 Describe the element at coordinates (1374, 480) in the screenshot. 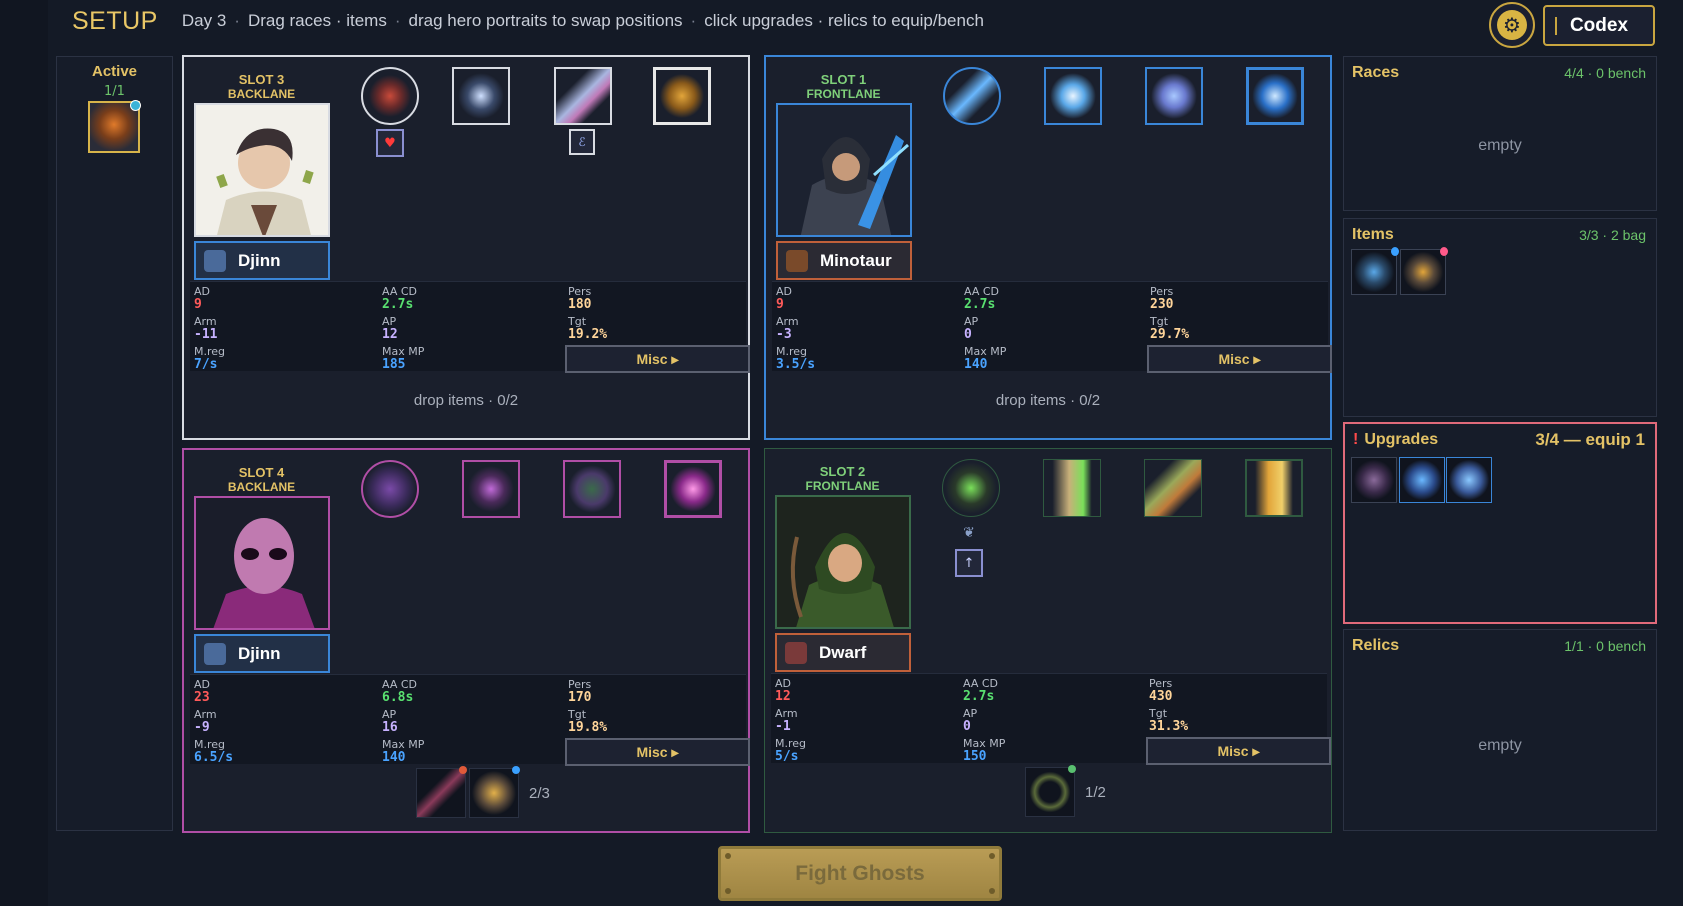

I see `upgrade-chest-icon` at that location.